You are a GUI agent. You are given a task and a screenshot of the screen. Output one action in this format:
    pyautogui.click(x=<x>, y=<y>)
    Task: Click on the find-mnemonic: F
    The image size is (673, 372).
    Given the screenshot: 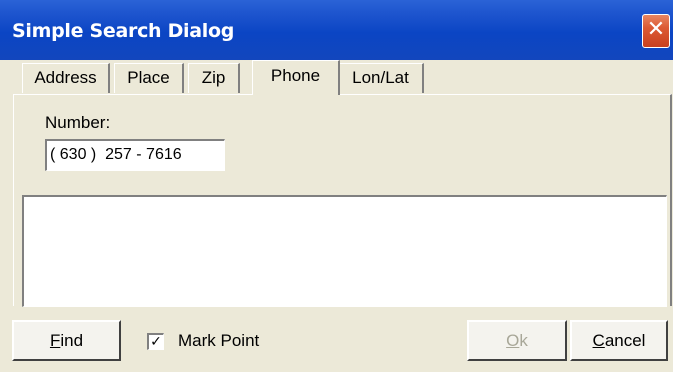 What is the action you would take?
    pyautogui.click(x=55, y=340)
    